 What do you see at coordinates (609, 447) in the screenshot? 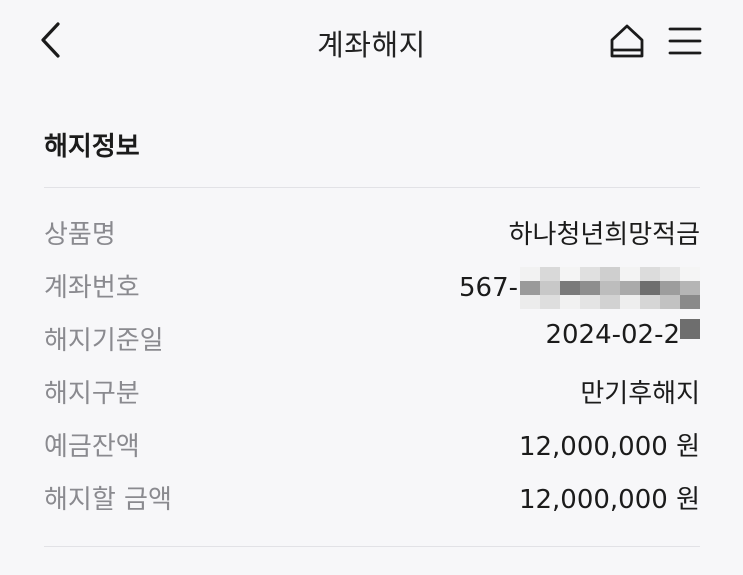
I see `deposit-balance-value: 12,000,000 원` at bounding box center [609, 447].